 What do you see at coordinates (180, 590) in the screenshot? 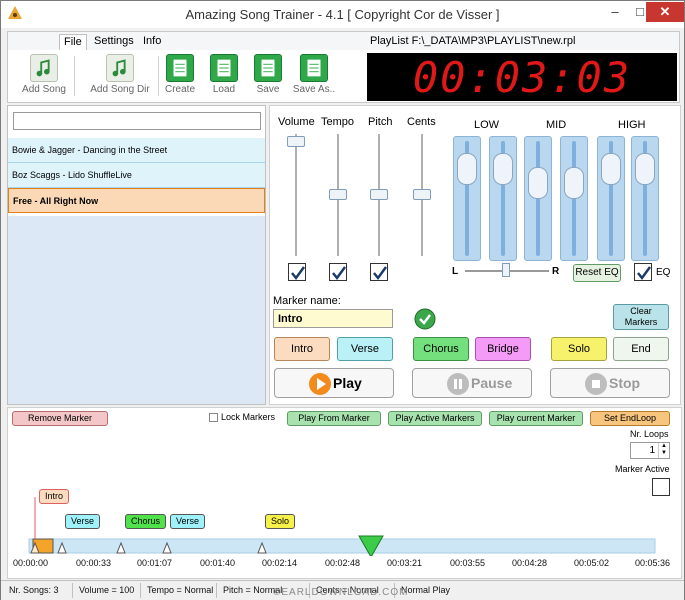
I see `status-tempo: Tempo = Normal` at bounding box center [180, 590].